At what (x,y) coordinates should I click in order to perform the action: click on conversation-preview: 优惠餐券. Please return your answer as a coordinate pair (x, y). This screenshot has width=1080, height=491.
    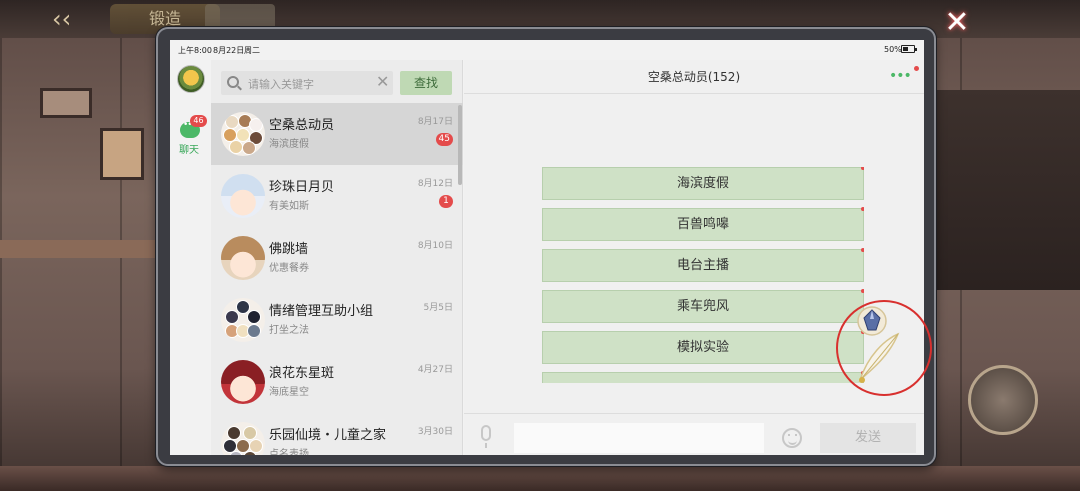
    Looking at the image, I should click on (289, 268).